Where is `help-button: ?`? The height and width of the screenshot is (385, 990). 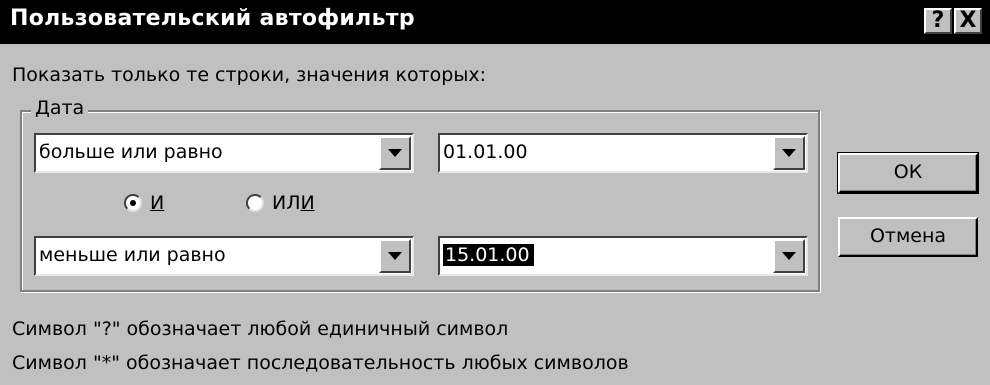 help-button: ? is located at coordinates (938, 21).